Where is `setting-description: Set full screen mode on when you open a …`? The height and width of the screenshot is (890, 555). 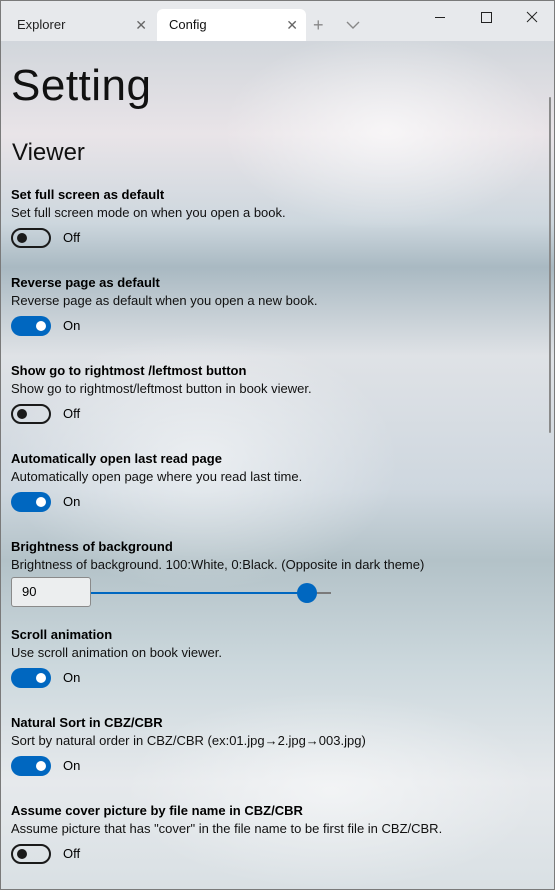 setting-description: Set full screen mode on when you open a … is located at coordinates (148, 212).